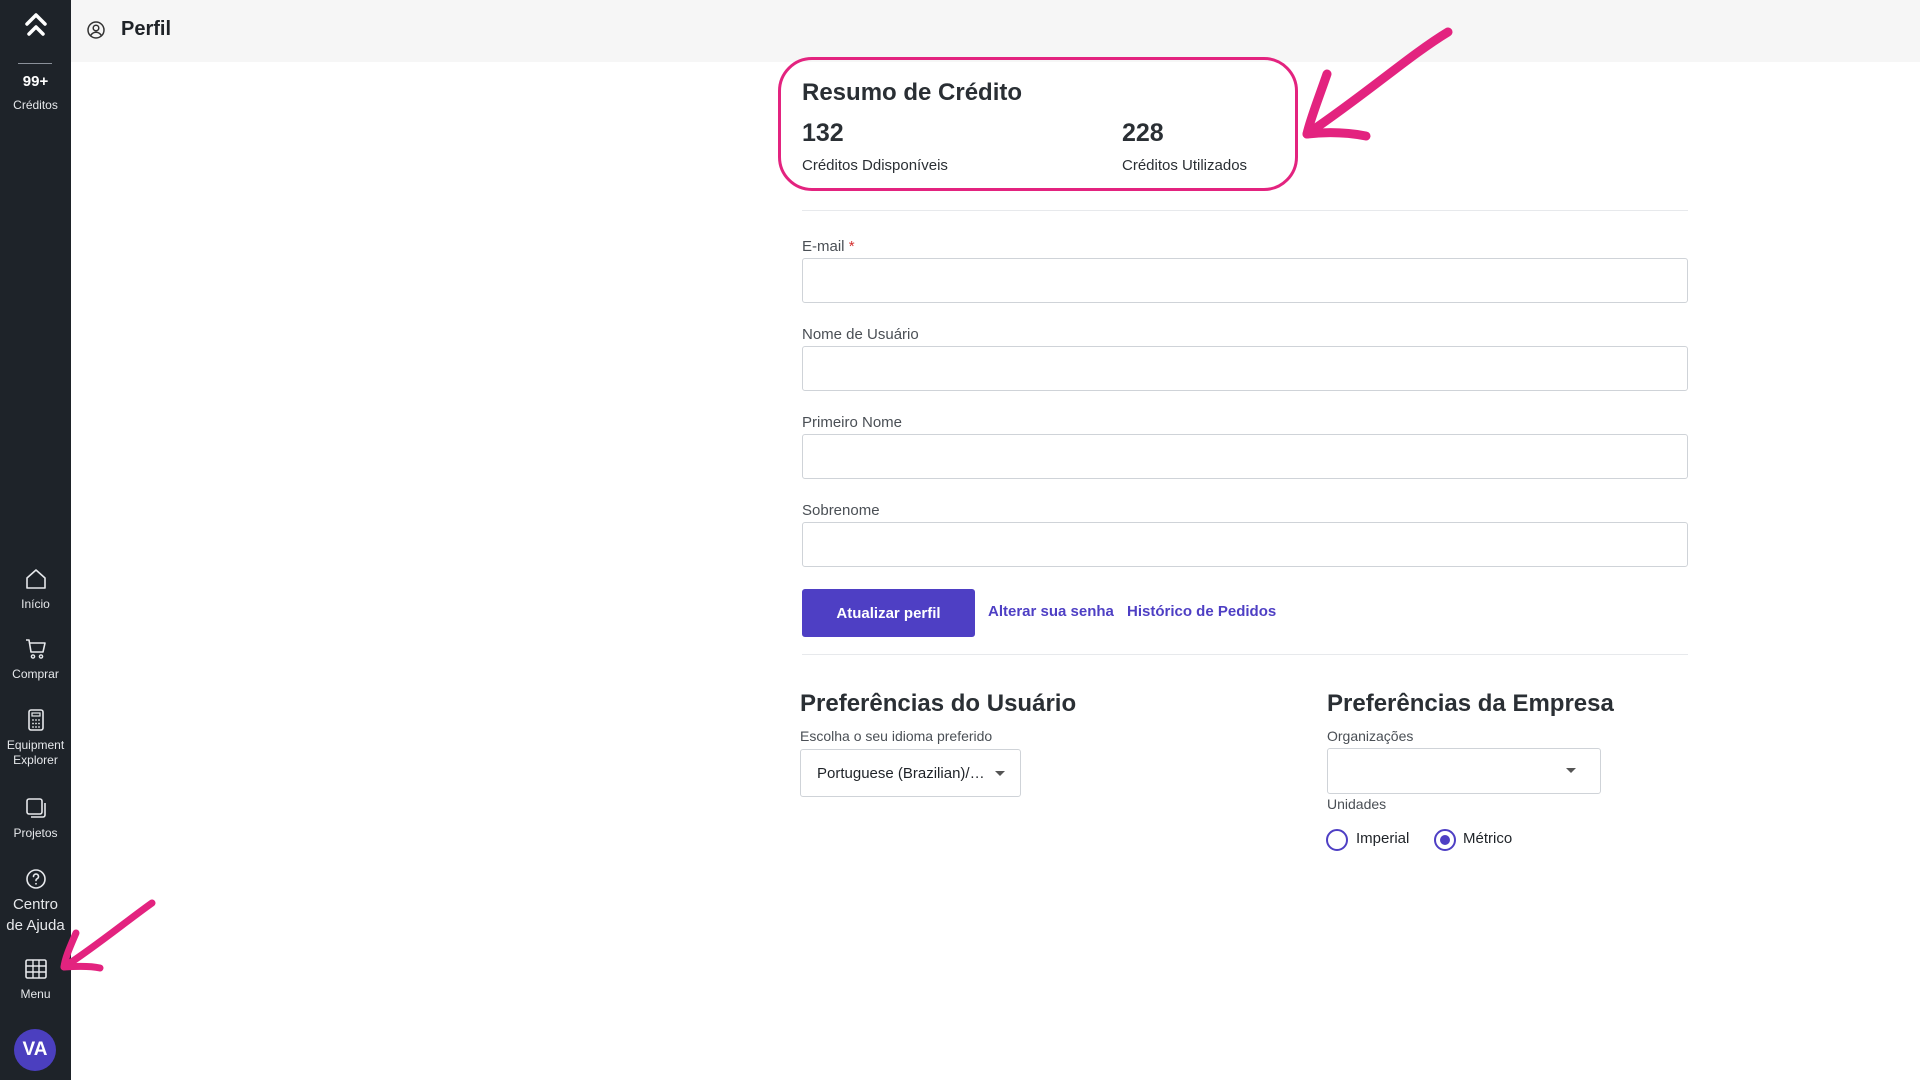 This screenshot has height=1080, width=1920. What do you see at coordinates (35, 994) in the screenshot?
I see `sidebar-item-label: Menu` at bounding box center [35, 994].